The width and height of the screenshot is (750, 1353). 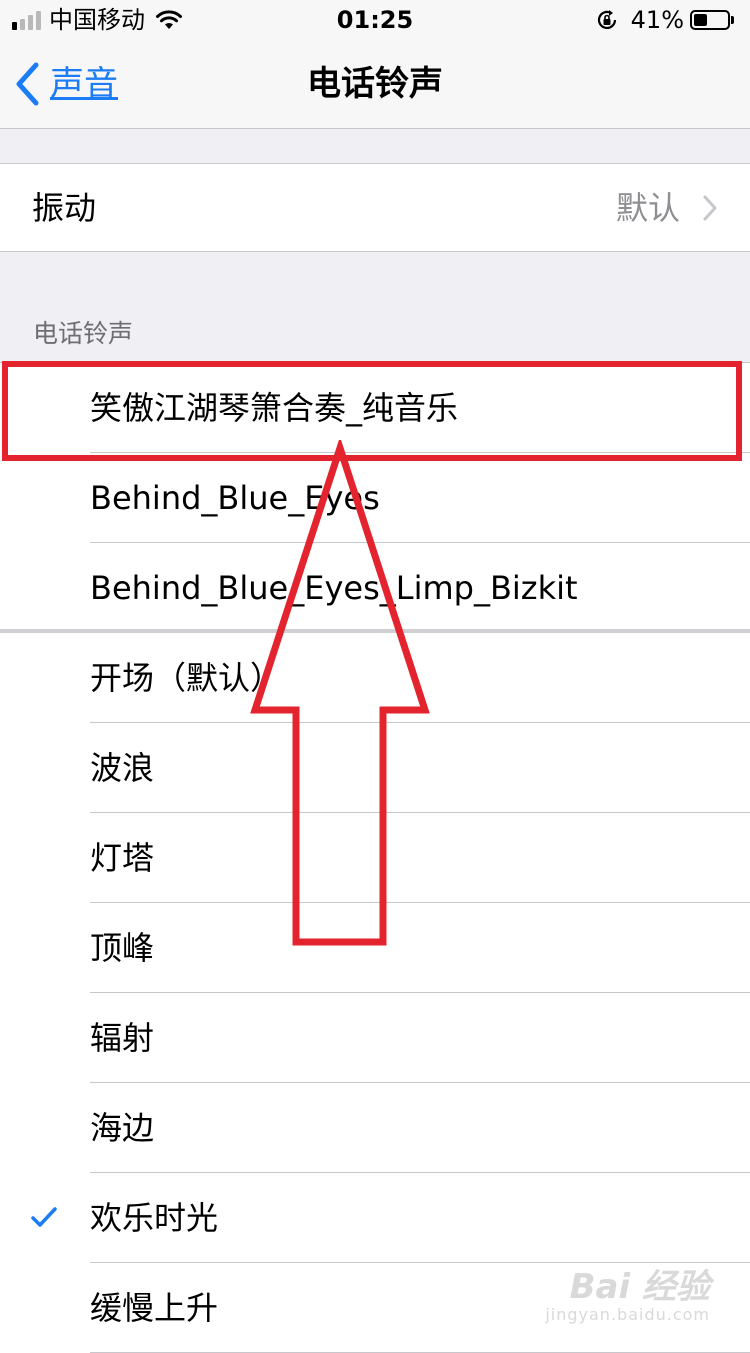 What do you see at coordinates (375, 768) in the screenshot?
I see `ringtone-row: 波浪` at bounding box center [375, 768].